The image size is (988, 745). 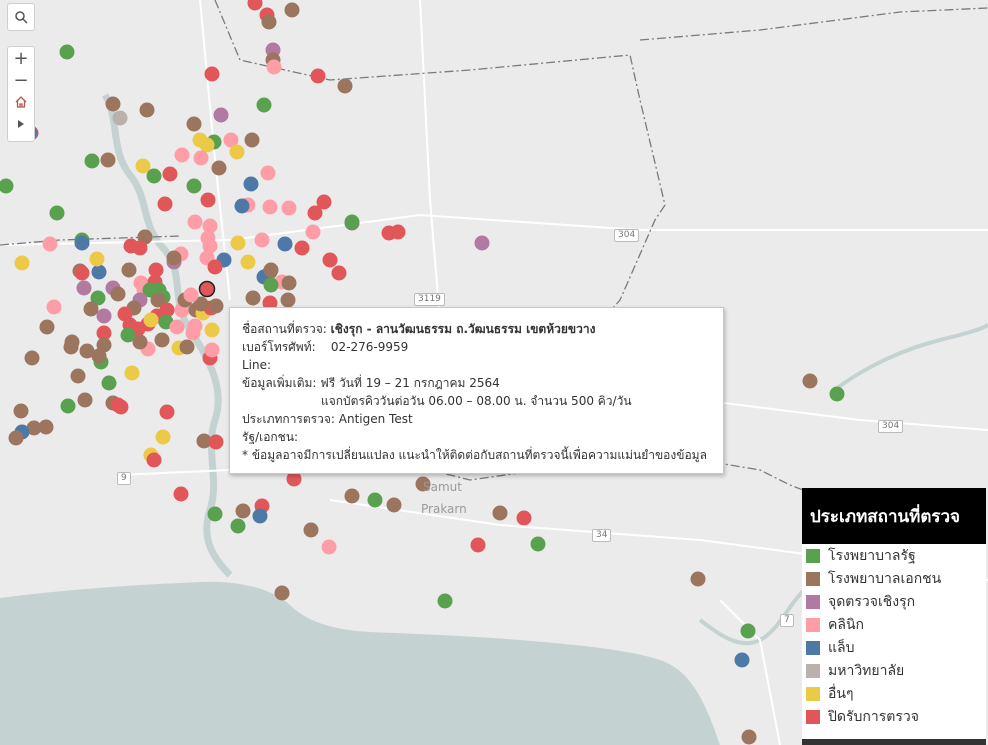 I want to click on legend-item: จุดตรวจเชิงรุก, so click(x=894, y=601).